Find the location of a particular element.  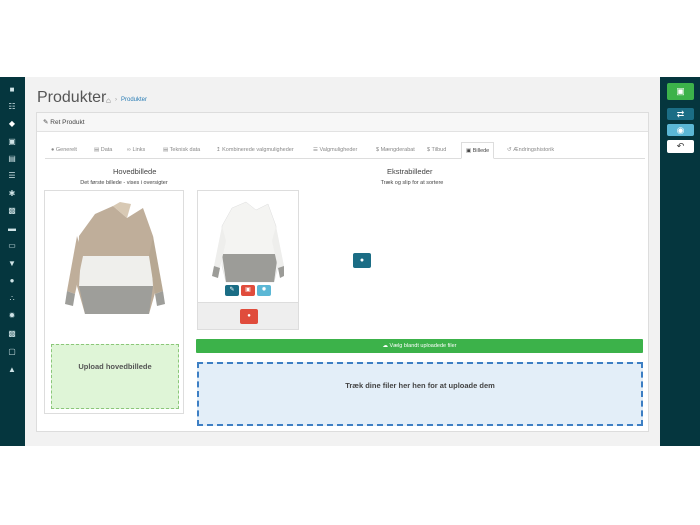

hdd-icon: ▢ is located at coordinates (12, 352).